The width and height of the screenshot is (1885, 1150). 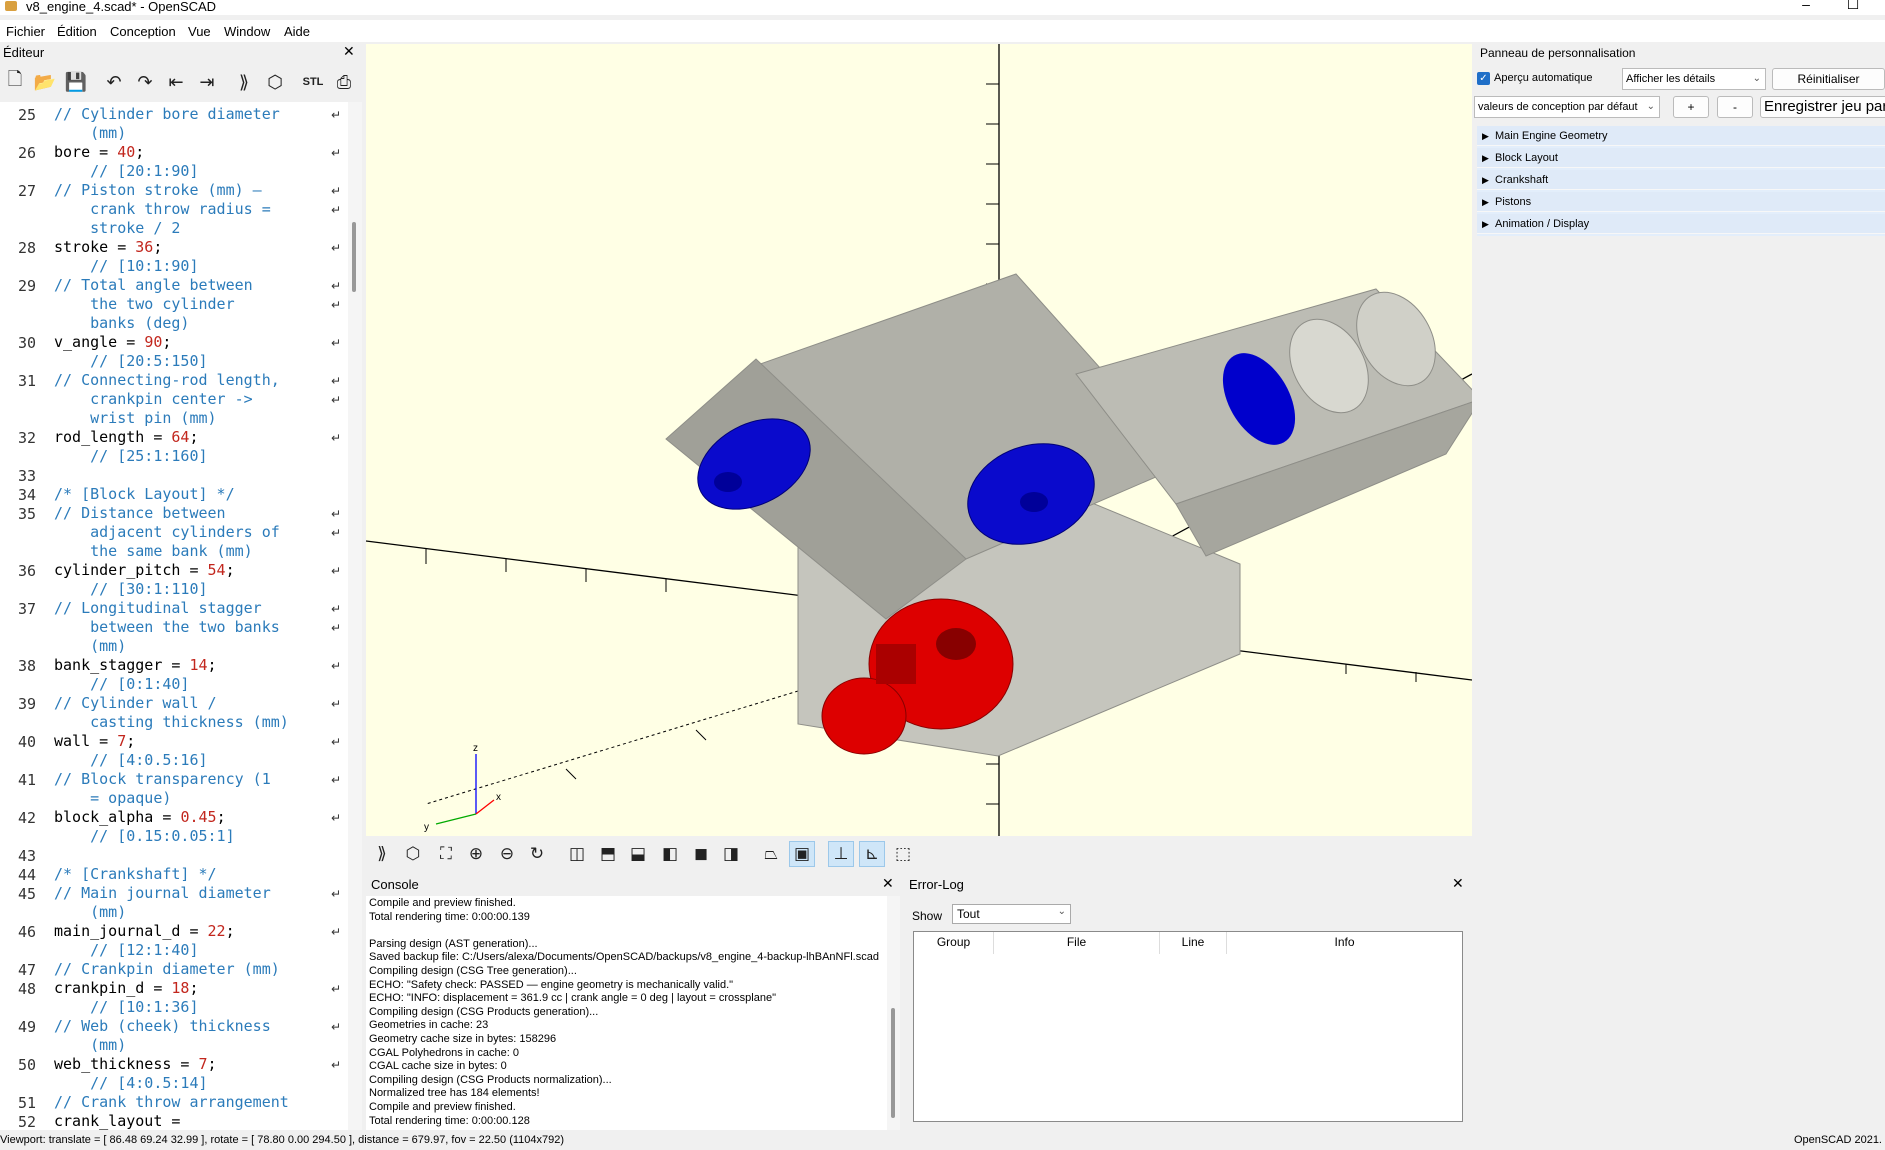 What do you see at coordinates (144, 494) in the screenshot?
I see `code-line: /* [Block Layout] */` at bounding box center [144, 494].